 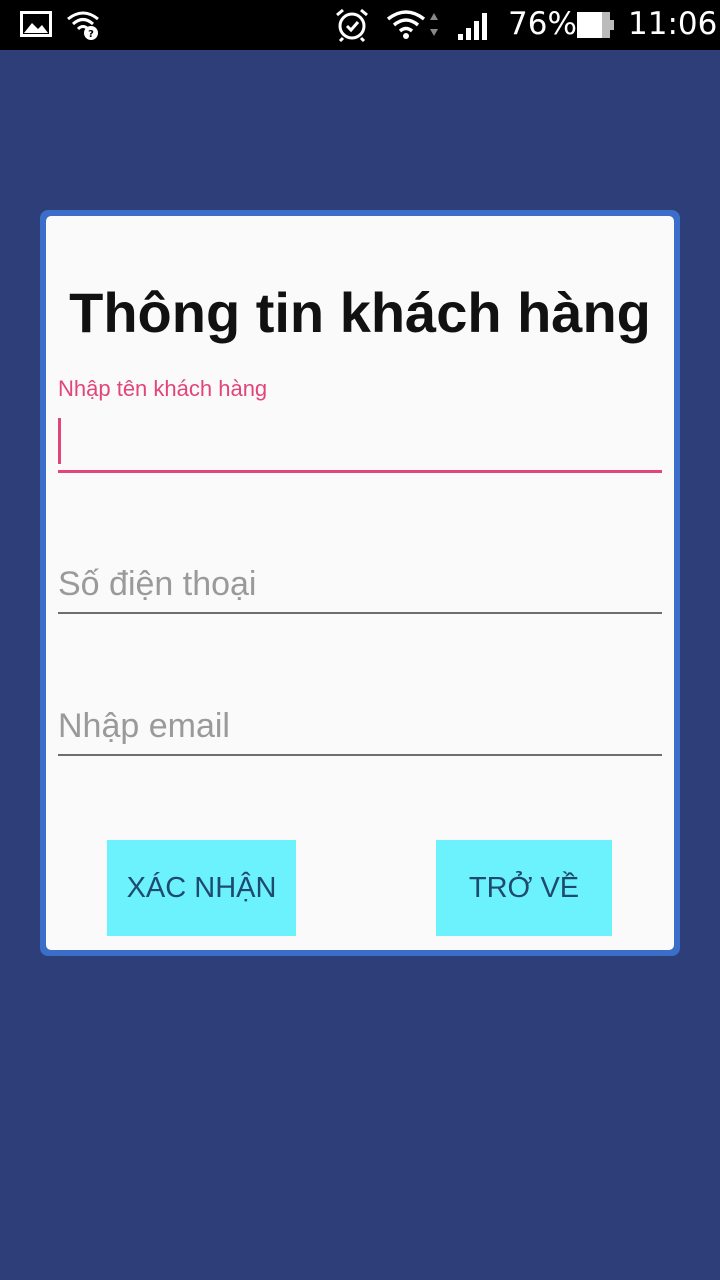 What do you see at coordinates (83, 25) in the screenshot?
I see `wifi-unknown-icon: ?` at bounding box center [83, 25].